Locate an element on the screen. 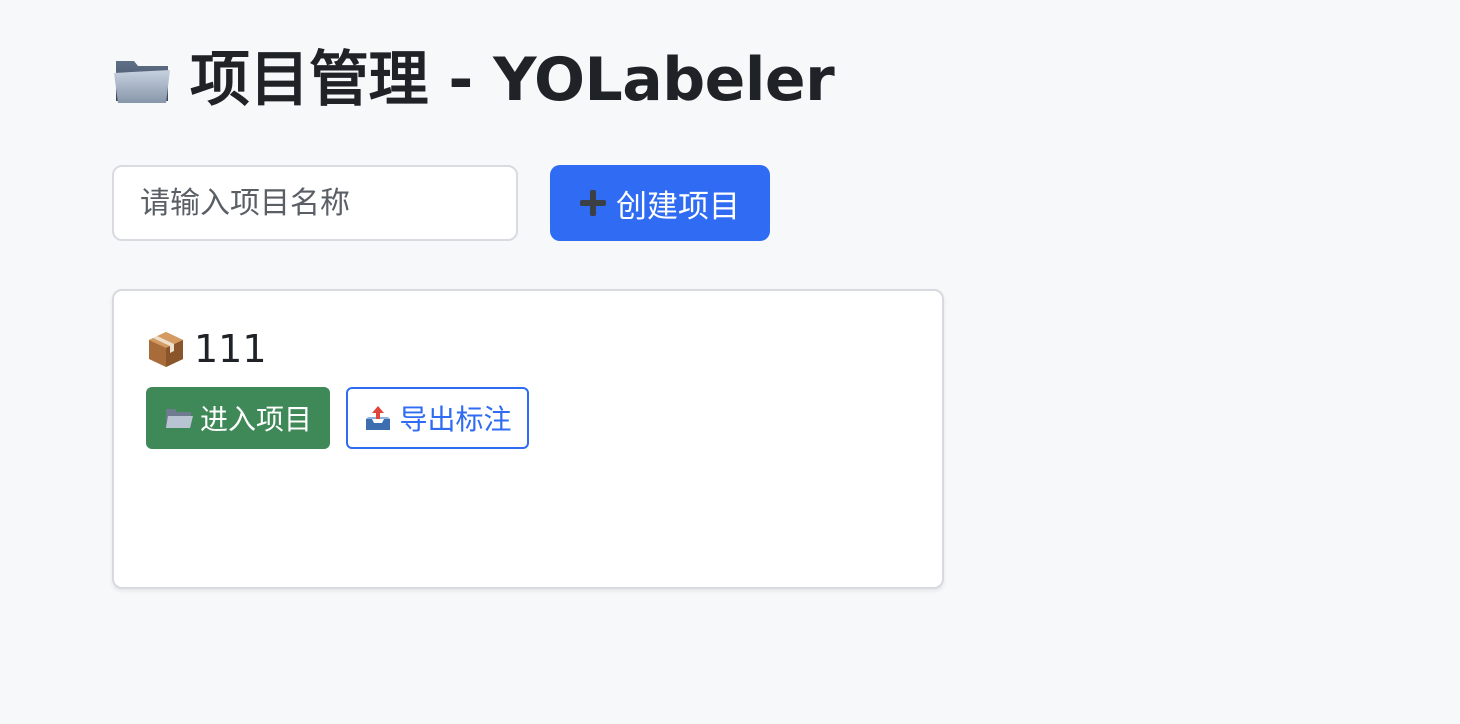  create-project-button: 创建项目 is located at coordinates (660, 203).